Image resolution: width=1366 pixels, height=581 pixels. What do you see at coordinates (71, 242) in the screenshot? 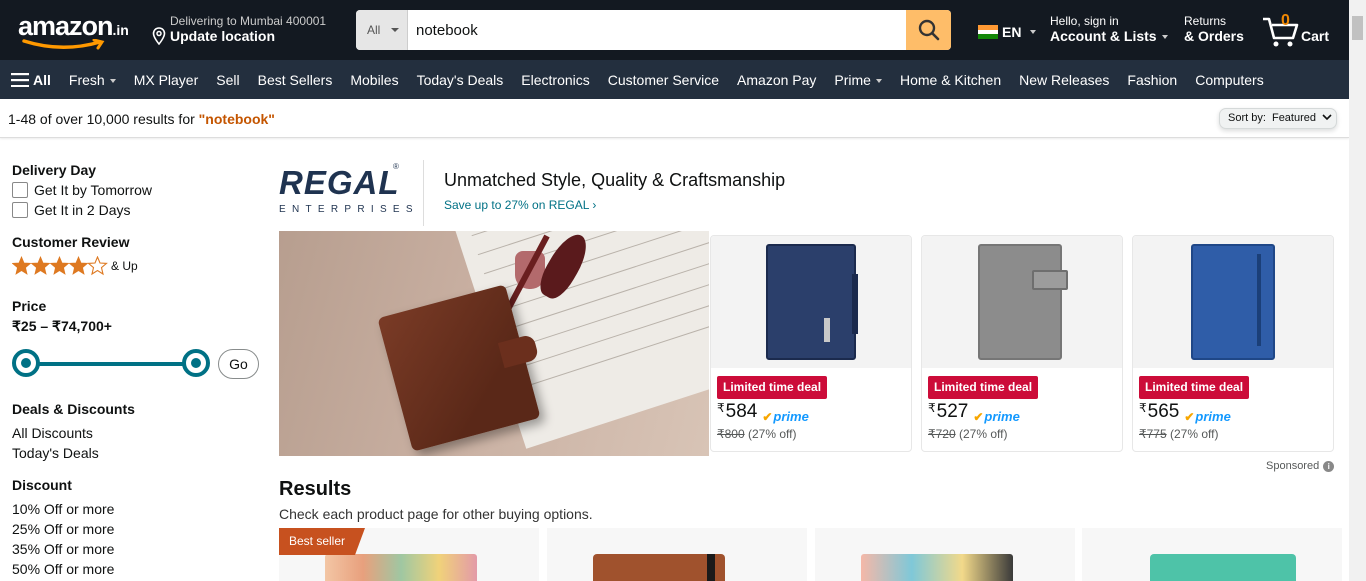
I see `customer-review-heading: Customer Review` at bounding box center [71, 242].